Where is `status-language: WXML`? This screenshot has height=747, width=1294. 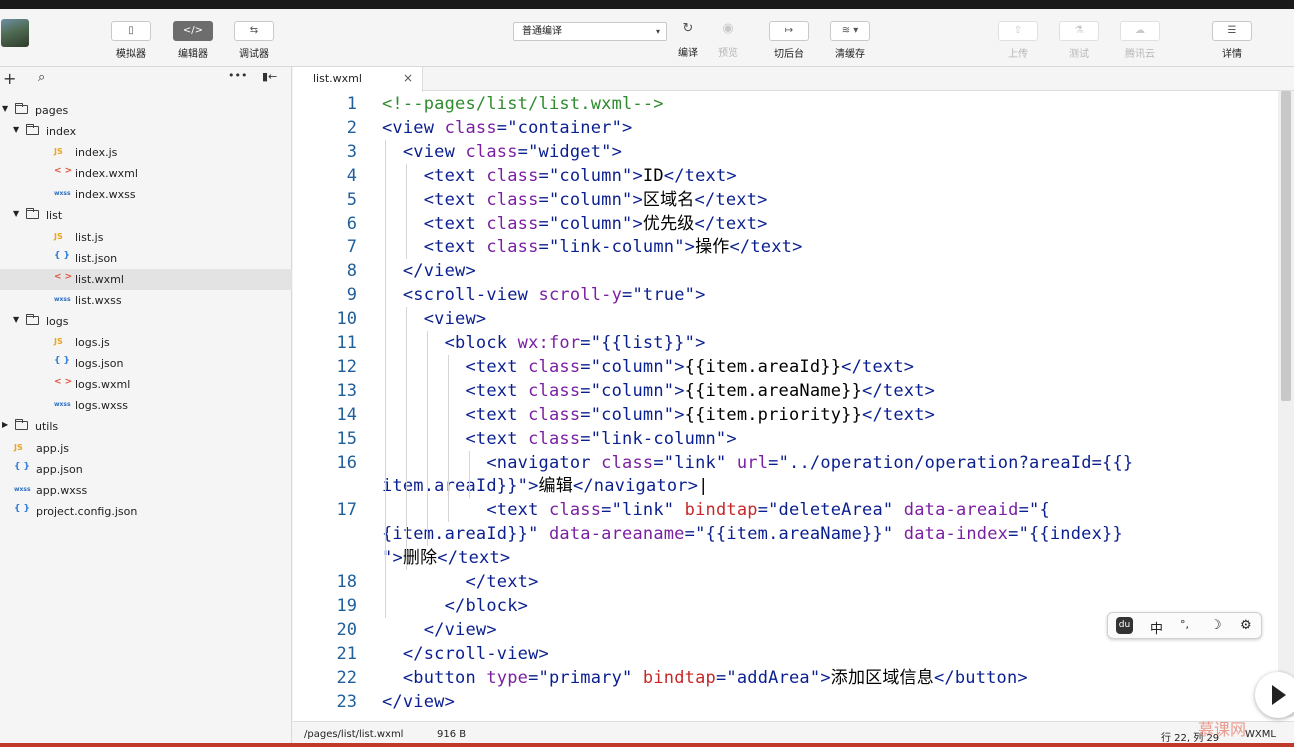
status-language: WXML is located at coordinates (1260, 734).